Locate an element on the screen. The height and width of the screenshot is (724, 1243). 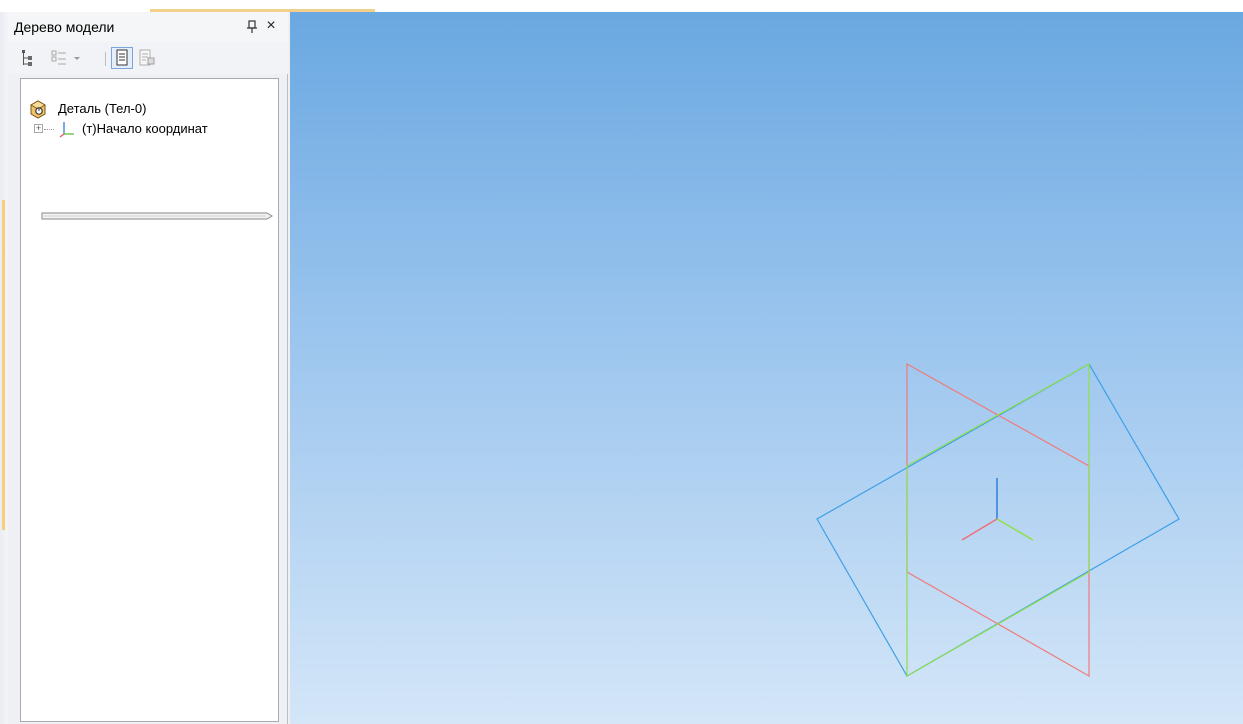
left-dock-edge is located at coordinates (4, 368).